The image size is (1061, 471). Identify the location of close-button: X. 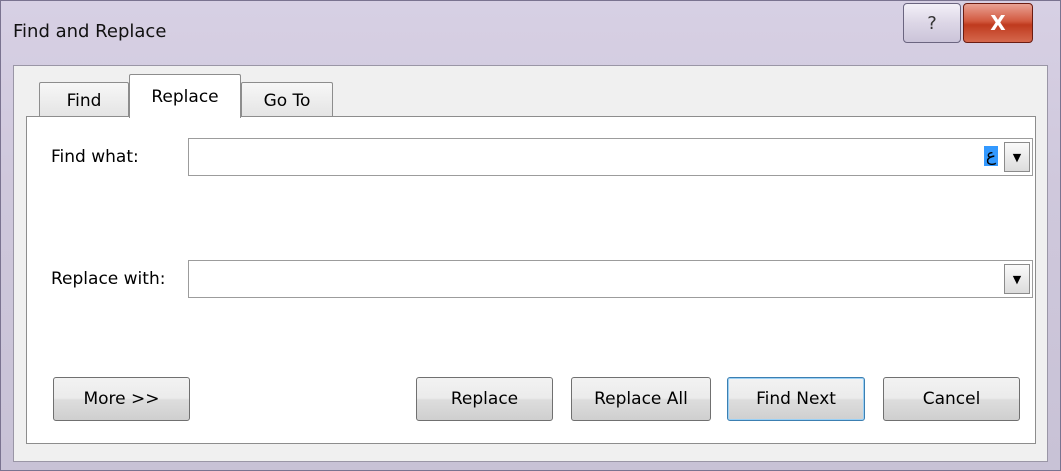
(998, 23).